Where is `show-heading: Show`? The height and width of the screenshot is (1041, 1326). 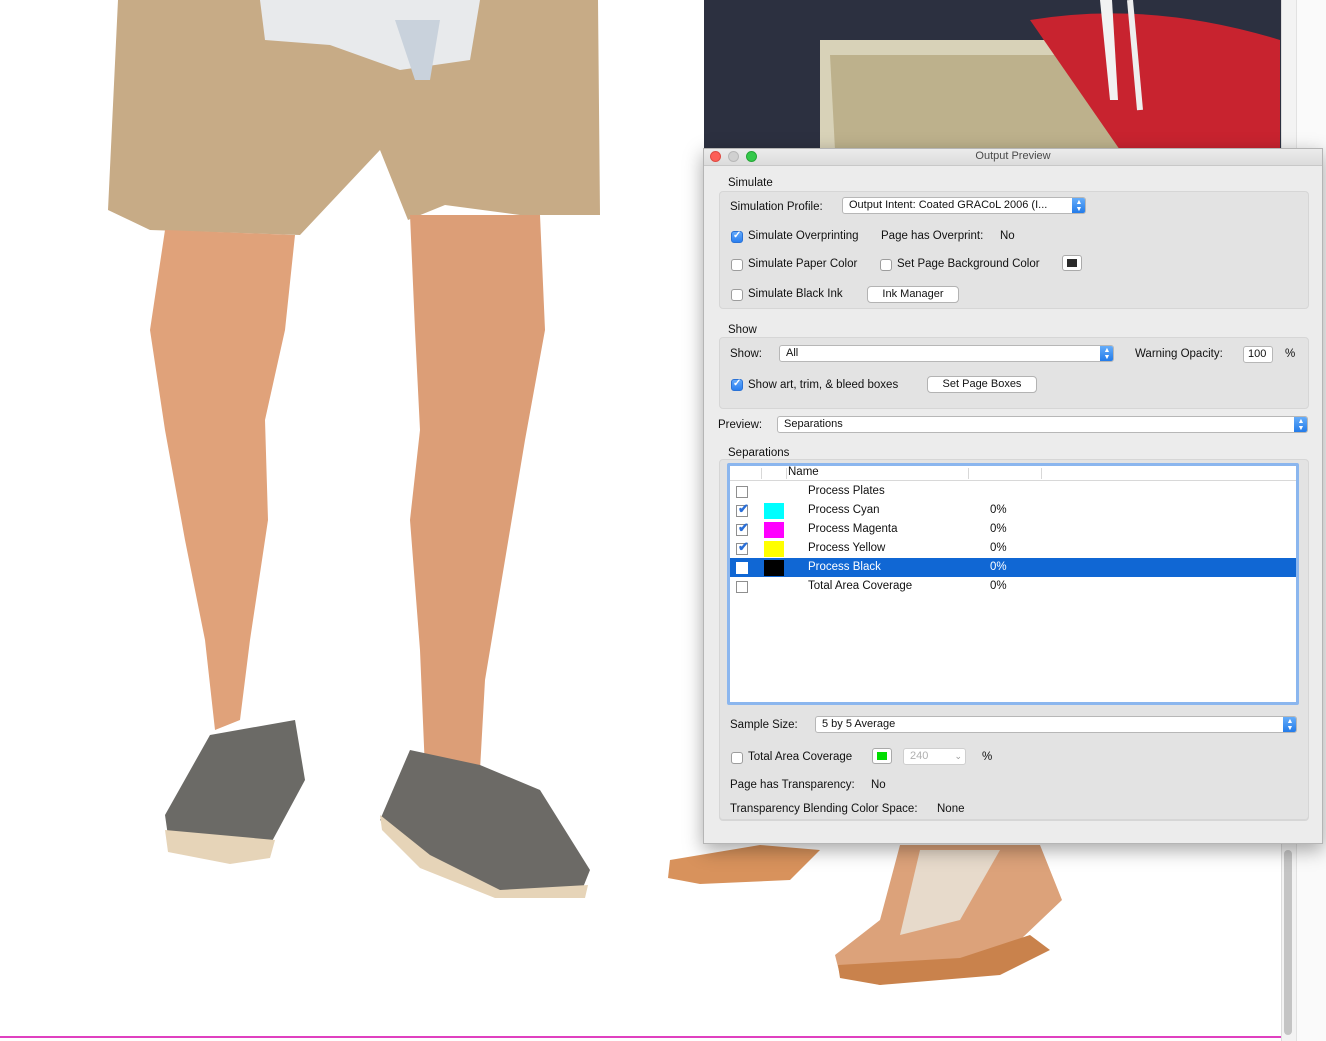
show-heading: Show is located at coordinates (742, 330).